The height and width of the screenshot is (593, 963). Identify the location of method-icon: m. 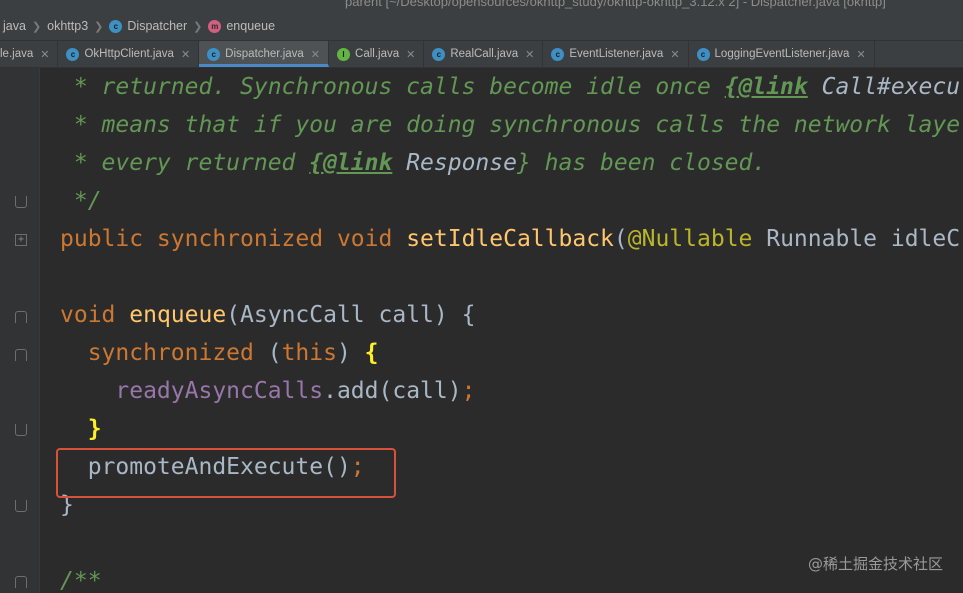
(215, 26).